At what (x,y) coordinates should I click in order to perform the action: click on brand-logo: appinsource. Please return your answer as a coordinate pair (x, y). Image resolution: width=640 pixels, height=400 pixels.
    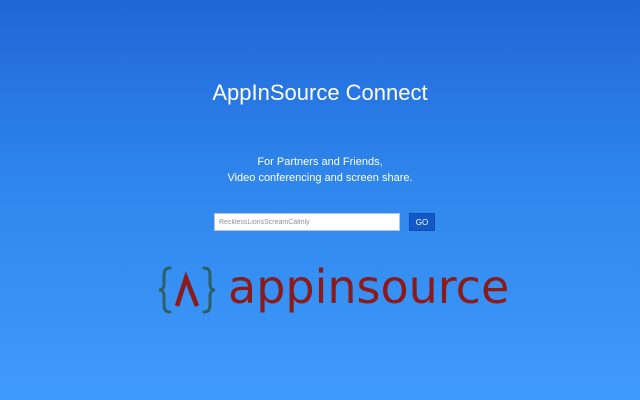
    Looking at the image, I should click on (333, 290).